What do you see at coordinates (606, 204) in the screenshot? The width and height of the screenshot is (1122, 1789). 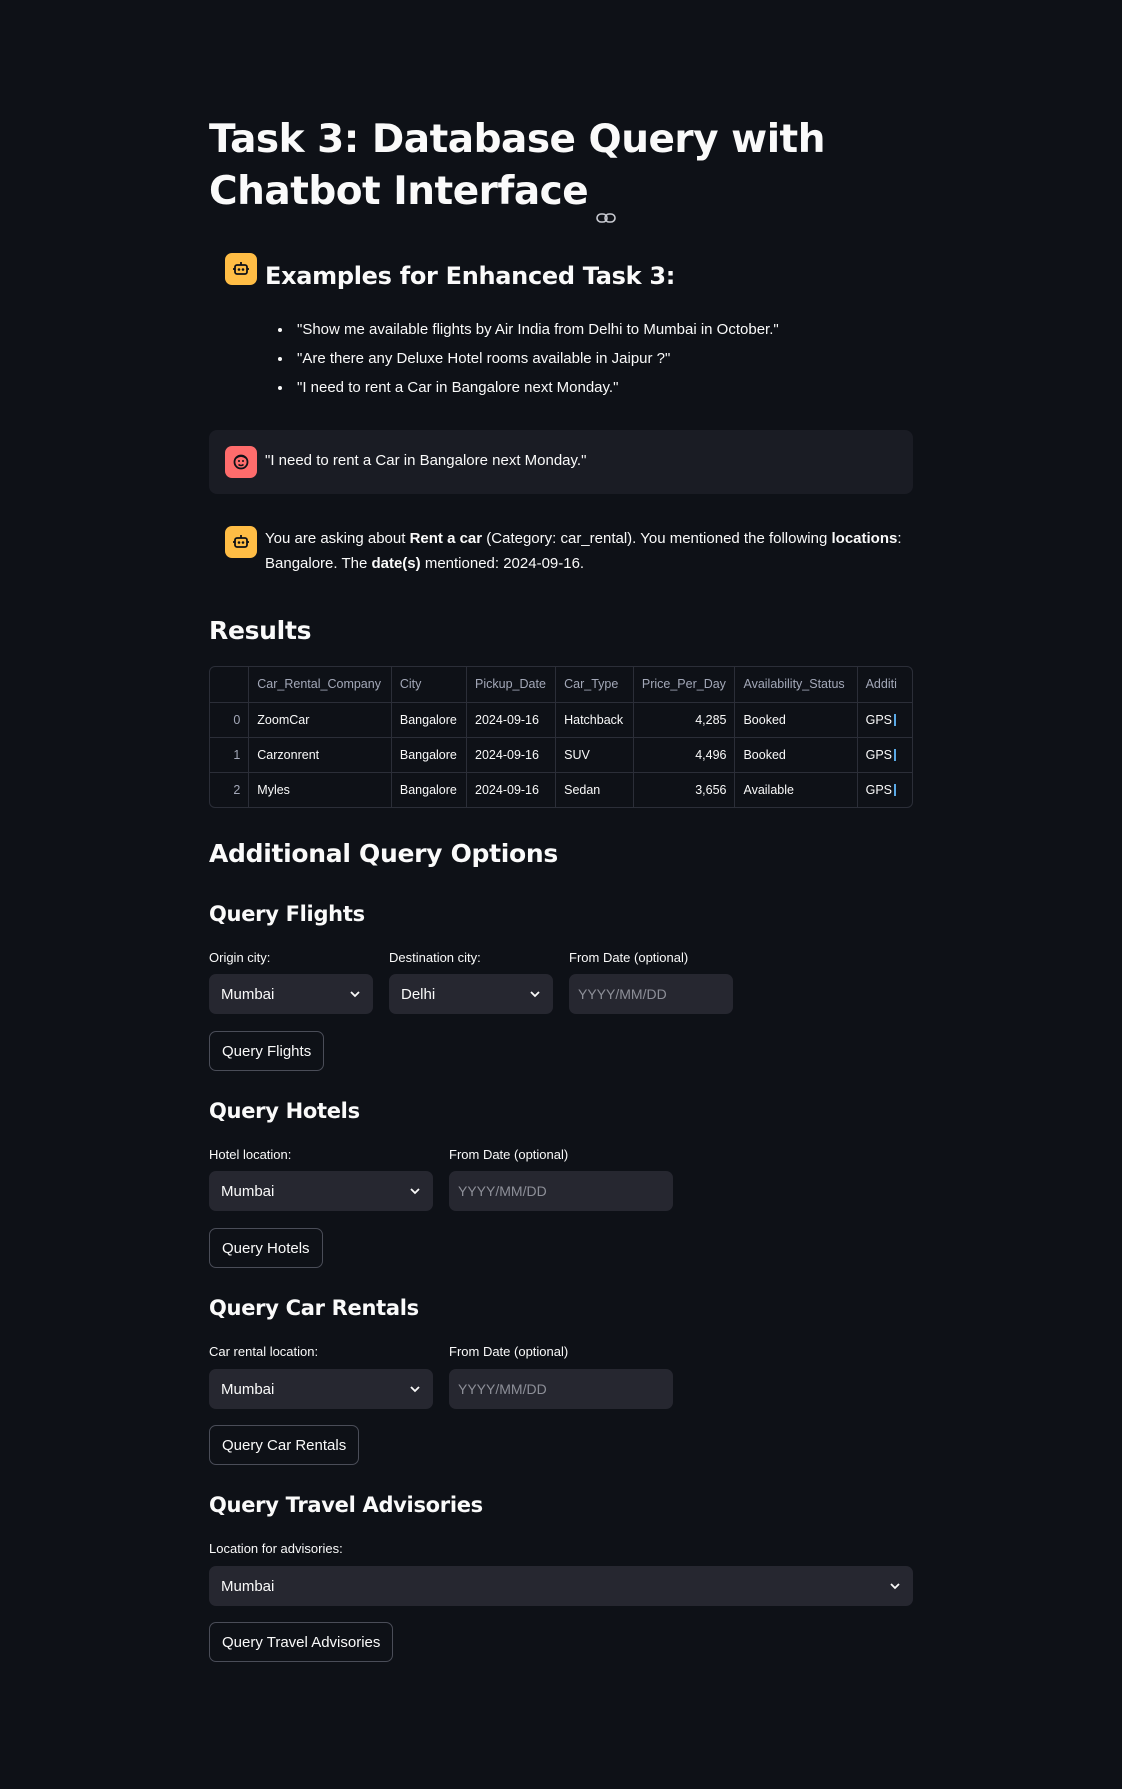 I see `link-icon` at bounding box center [606, 204].